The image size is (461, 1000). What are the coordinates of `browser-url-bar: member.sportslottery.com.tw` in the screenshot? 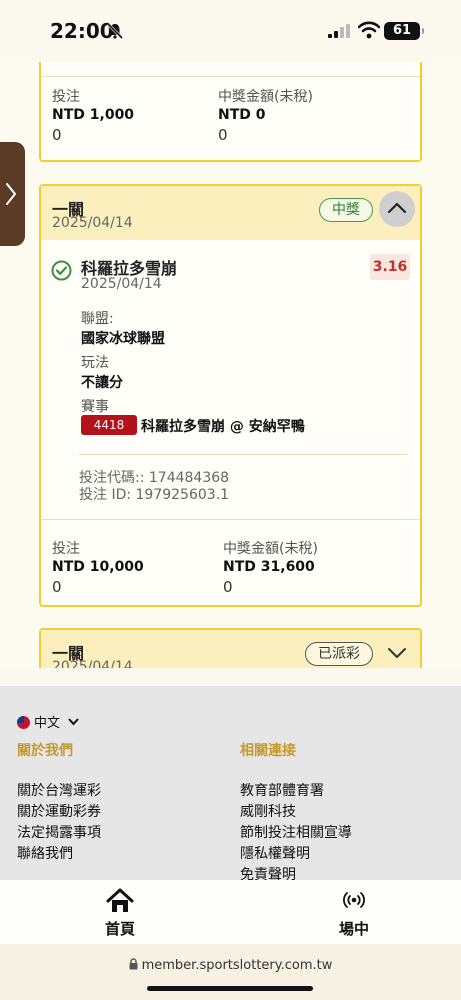 It's located at (230, 972).